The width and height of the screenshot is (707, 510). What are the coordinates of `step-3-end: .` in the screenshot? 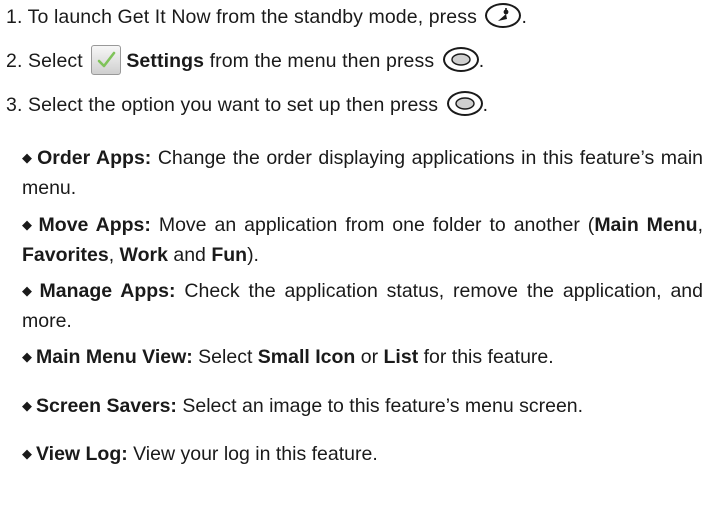 It's located at (485, 105).